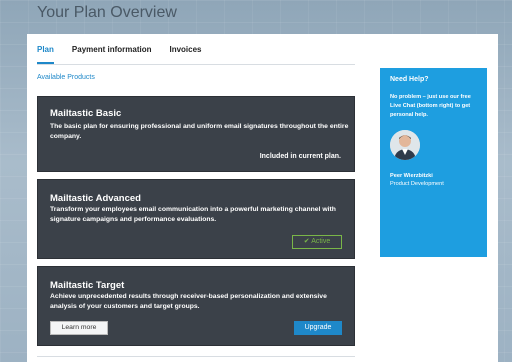  What do you see at coordinates (185, 49) in the screenshot?
I see `tab-invoices: Invoices` at bounding box center [185, 49].